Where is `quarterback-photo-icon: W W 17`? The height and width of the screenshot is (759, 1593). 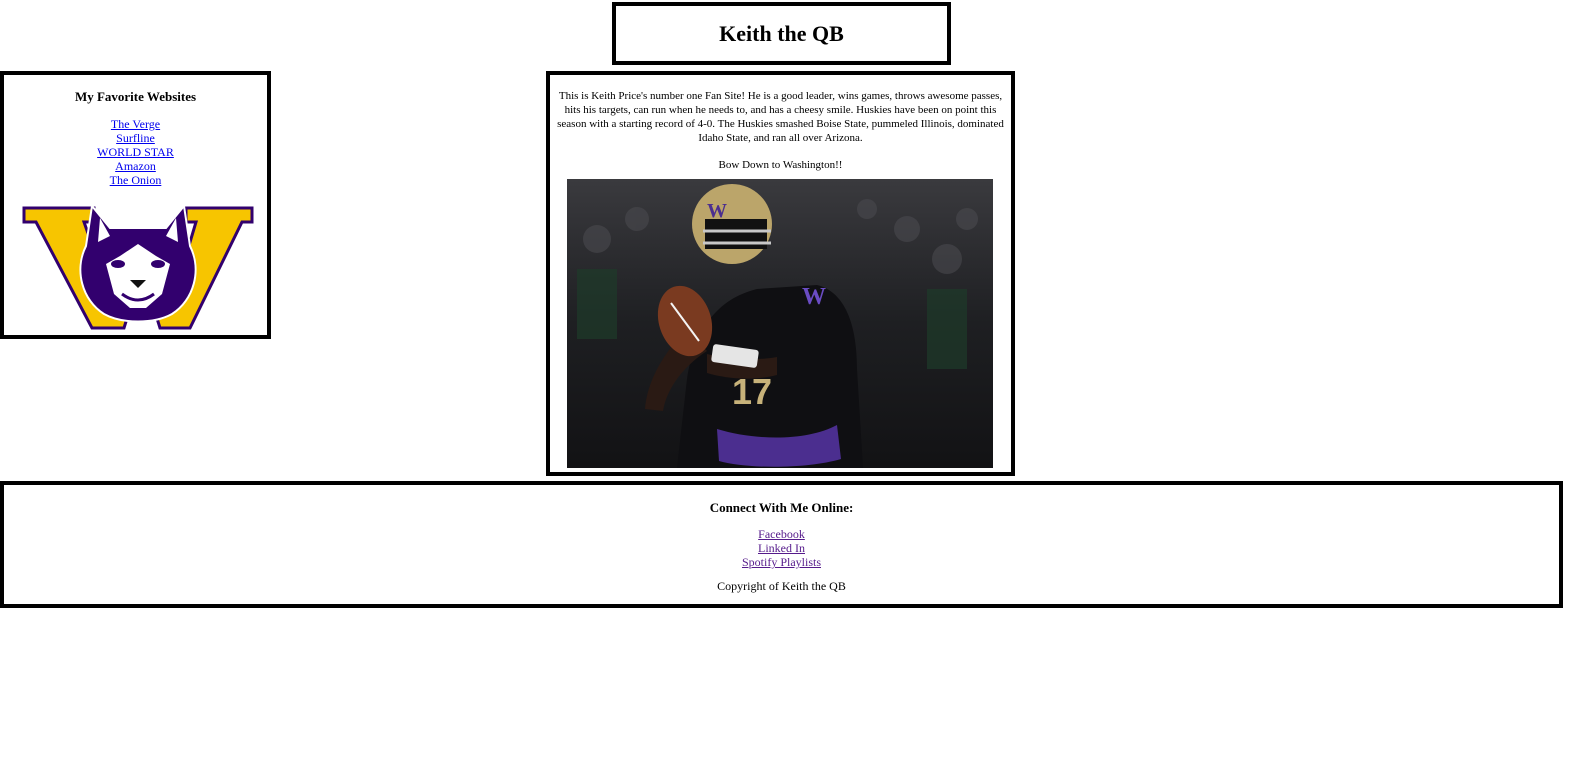
quarterback-photo-icon: W W 17 is located at coordinates (780, 323).